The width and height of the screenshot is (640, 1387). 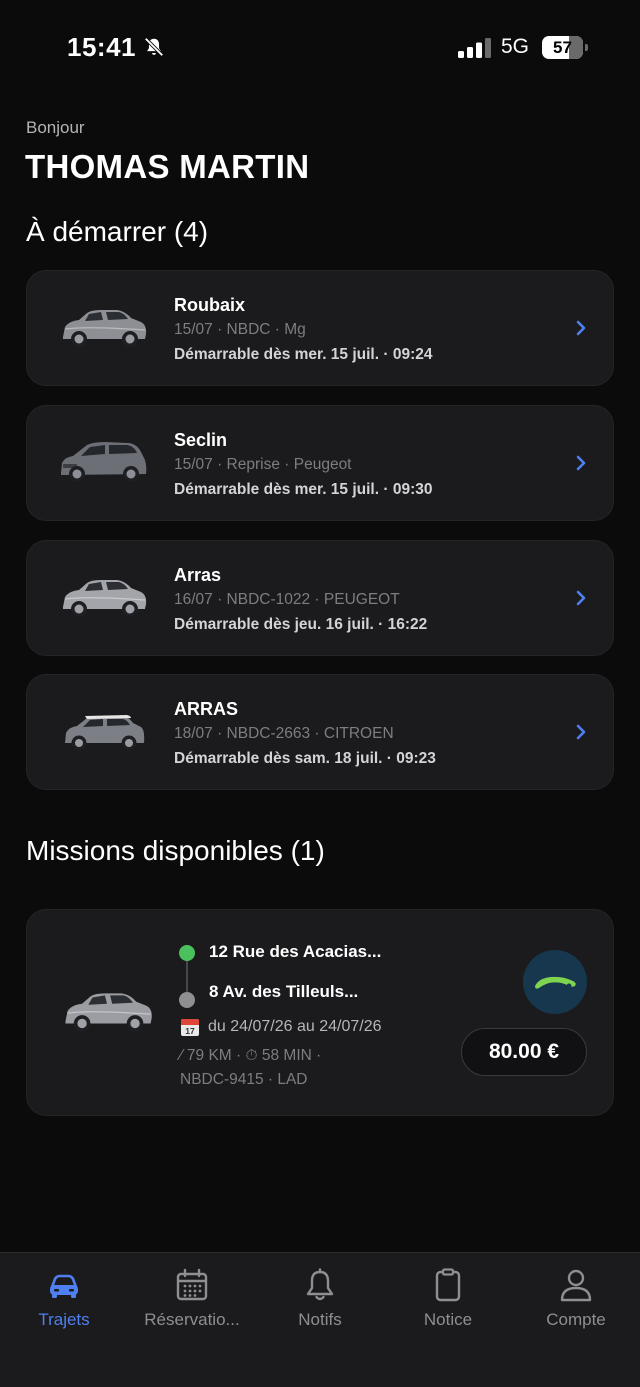 I want to click on network-type: 5G, so click(x=515, y=46).